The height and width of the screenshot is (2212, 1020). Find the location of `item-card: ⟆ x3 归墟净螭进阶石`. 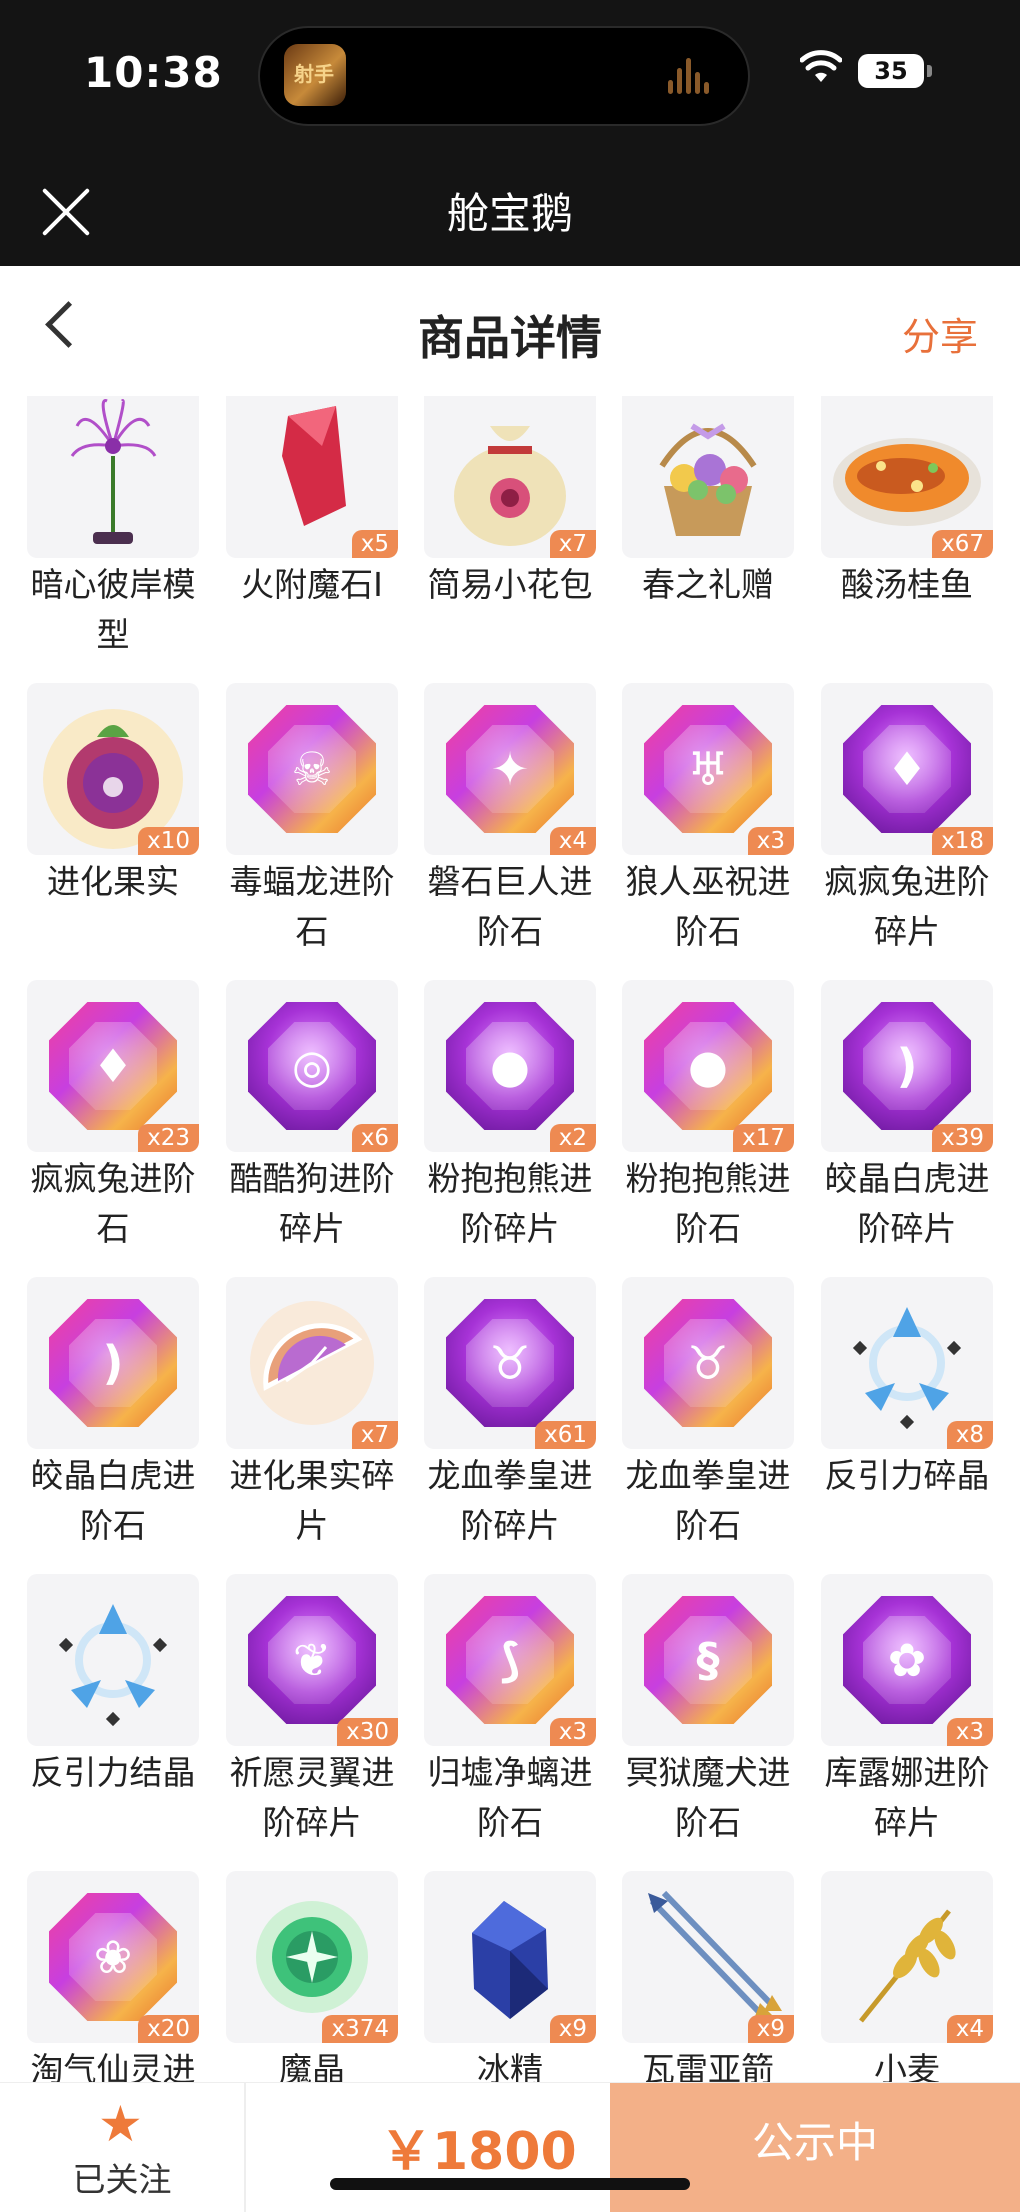

item-card: ⟆ x3 归墟净螭进阶石 is located at coordinates (510, 1711).